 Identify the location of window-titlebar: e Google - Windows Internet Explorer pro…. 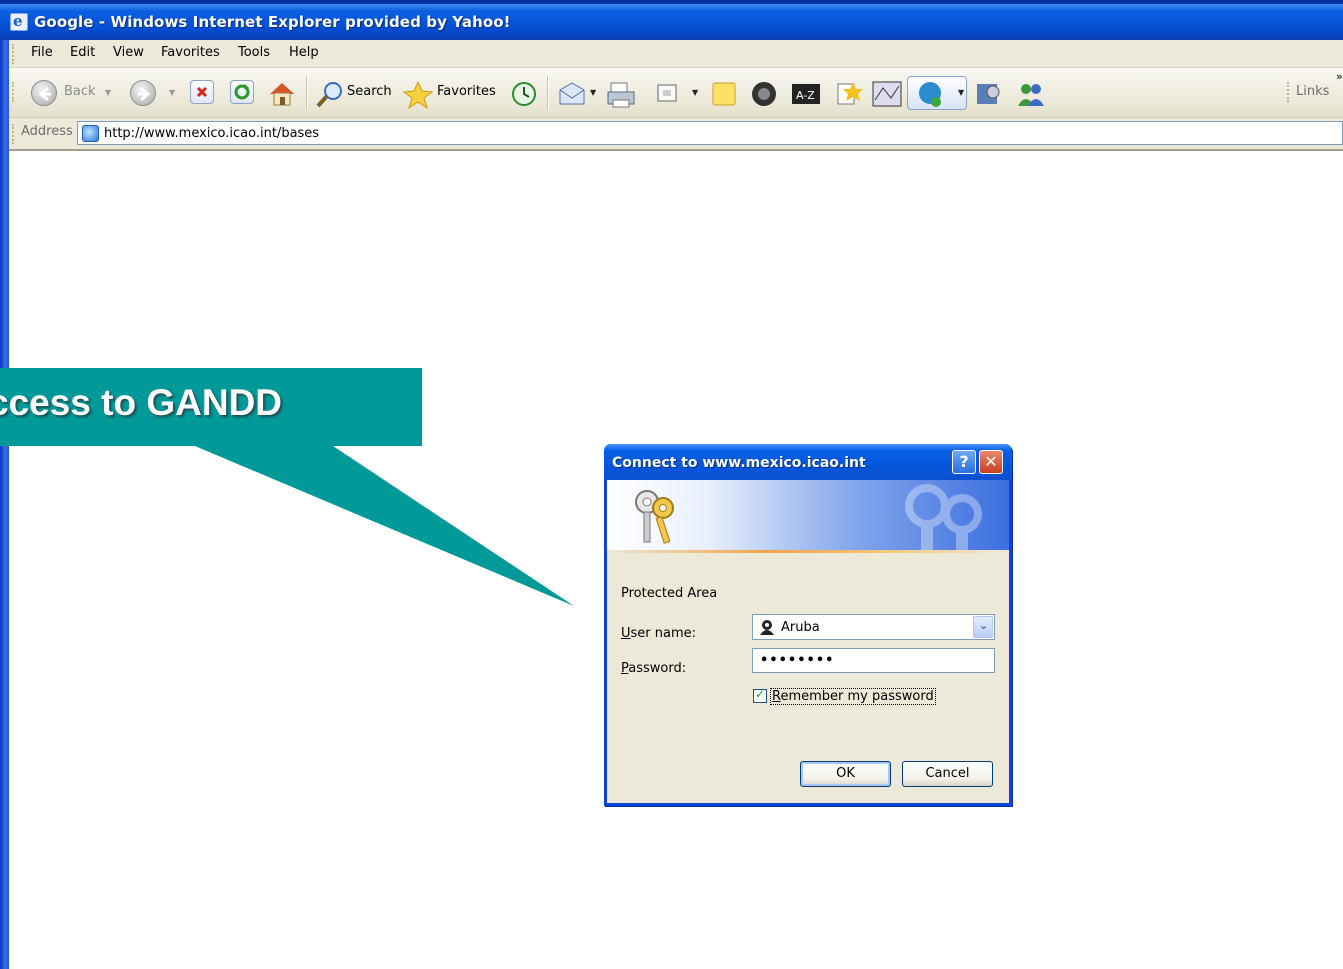
(671, 20).